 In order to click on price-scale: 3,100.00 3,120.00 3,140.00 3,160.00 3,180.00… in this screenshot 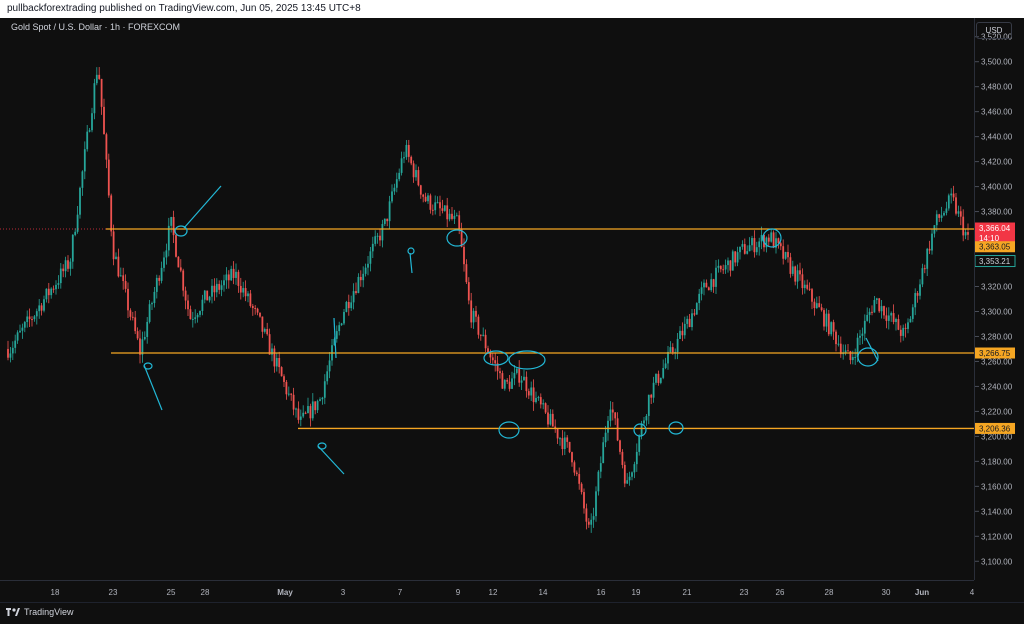, I will do `click(999, 299)`.